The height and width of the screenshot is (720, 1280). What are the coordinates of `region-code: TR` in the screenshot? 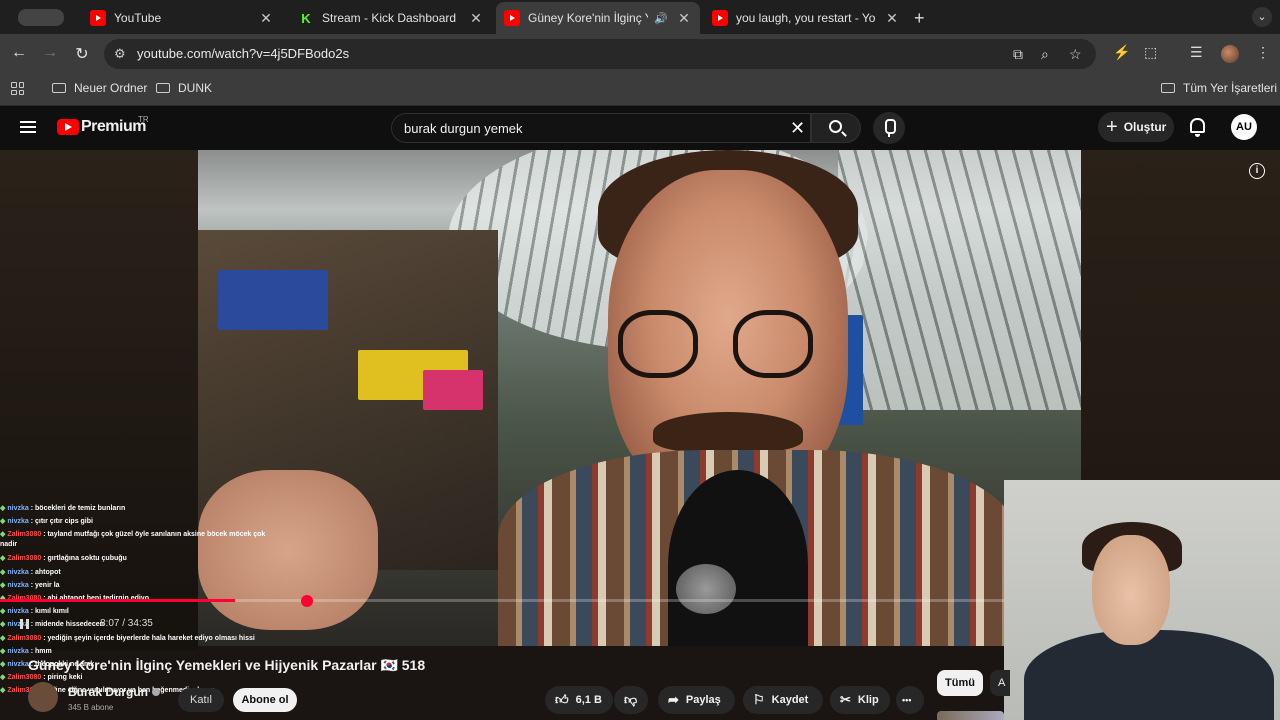 It's located at (143, 119).